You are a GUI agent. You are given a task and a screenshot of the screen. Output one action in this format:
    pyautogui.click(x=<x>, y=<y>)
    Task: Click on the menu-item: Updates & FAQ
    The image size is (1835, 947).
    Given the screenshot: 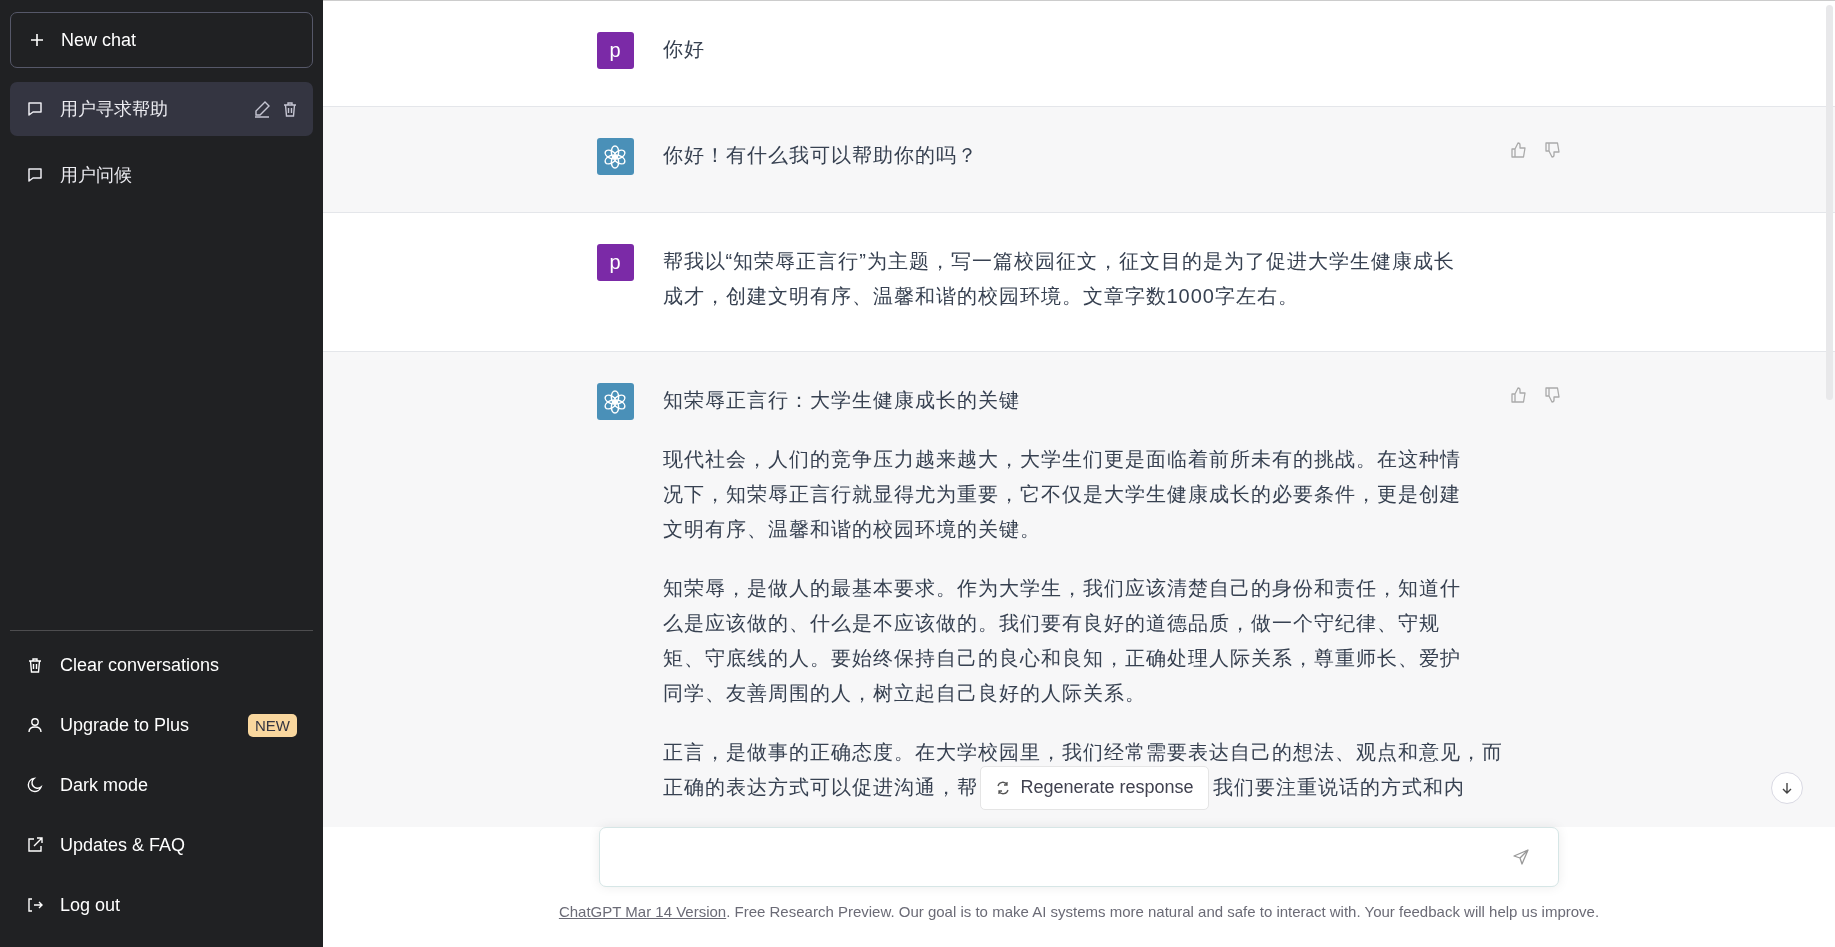 What is the action you would take?
    pyautogui.click(x=161, y=845)
    